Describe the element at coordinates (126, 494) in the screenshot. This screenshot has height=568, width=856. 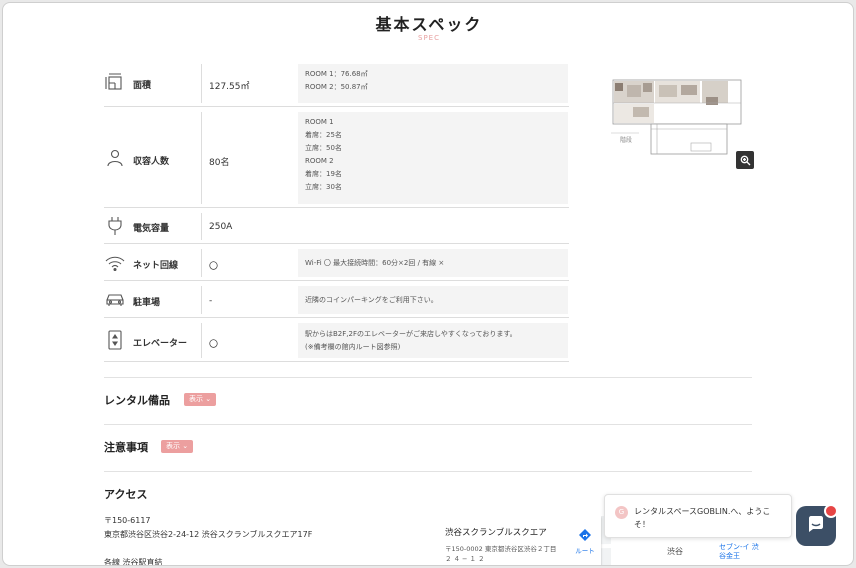
I see `access-heading: アクセス` at that location.